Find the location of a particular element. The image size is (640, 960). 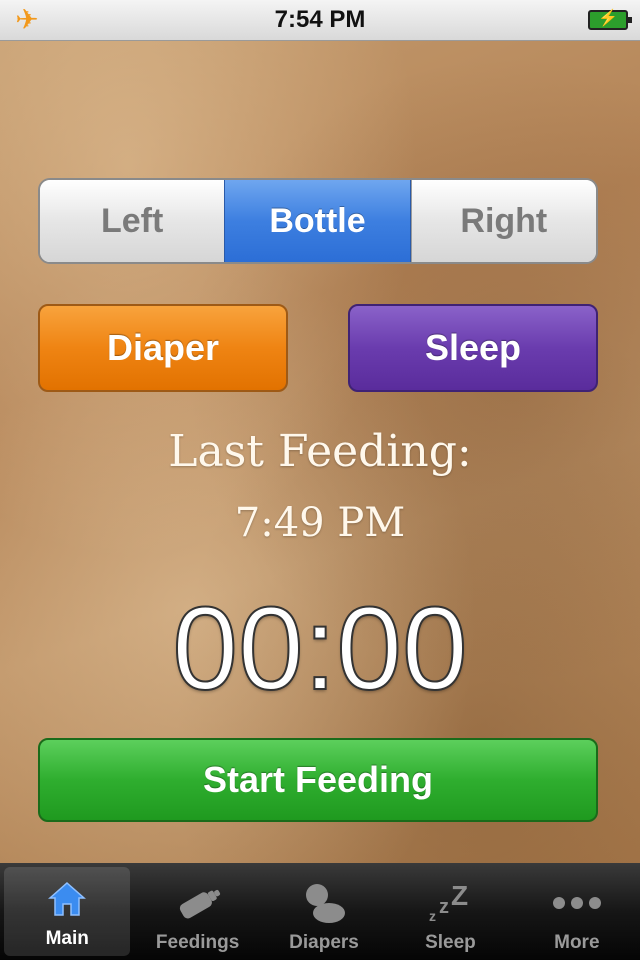

diaper-button: Diaper is located at coordinates (163, 348).